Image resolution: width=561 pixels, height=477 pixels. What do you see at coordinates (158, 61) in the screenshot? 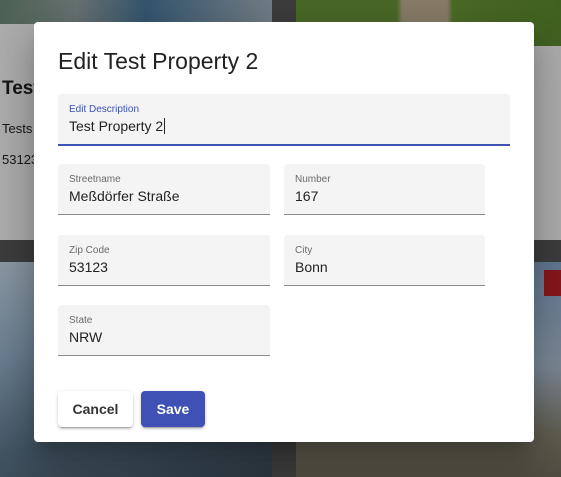
I see `dialog-title: Edit Test Property 2` at bounding box center [158, 61].